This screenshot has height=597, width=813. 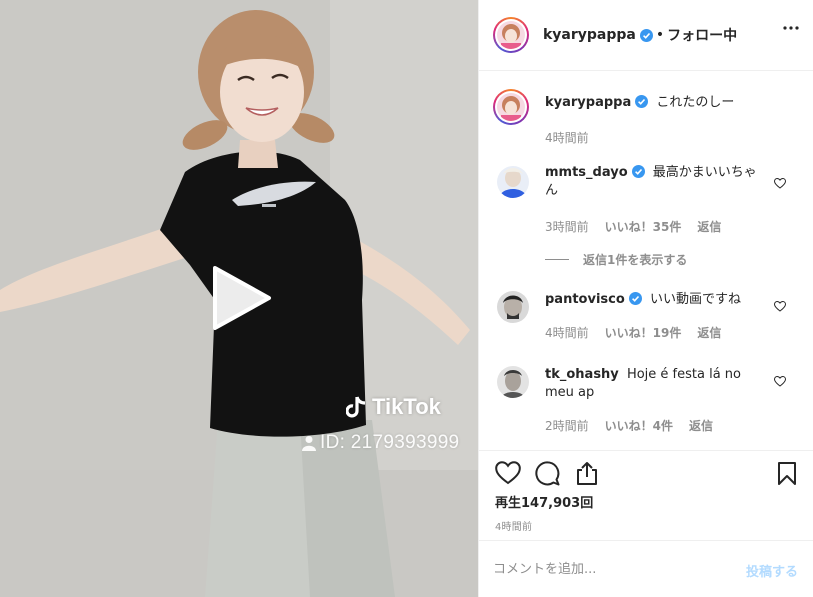 I want to click on comment-likes: いいね！4件, so click(x=639, y=425).